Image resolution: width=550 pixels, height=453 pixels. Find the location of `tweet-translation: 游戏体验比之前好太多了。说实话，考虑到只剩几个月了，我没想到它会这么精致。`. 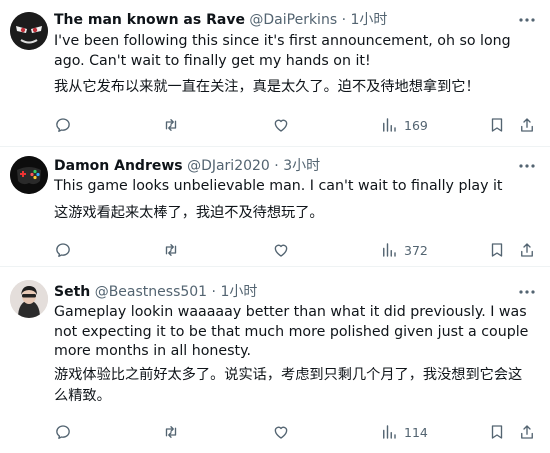

tweet-translation: 游戏体验比之前好太多了。说实话，考虑到只剩几个月了，我没想到它会这么精致。 is located at coordinates (288, 385).